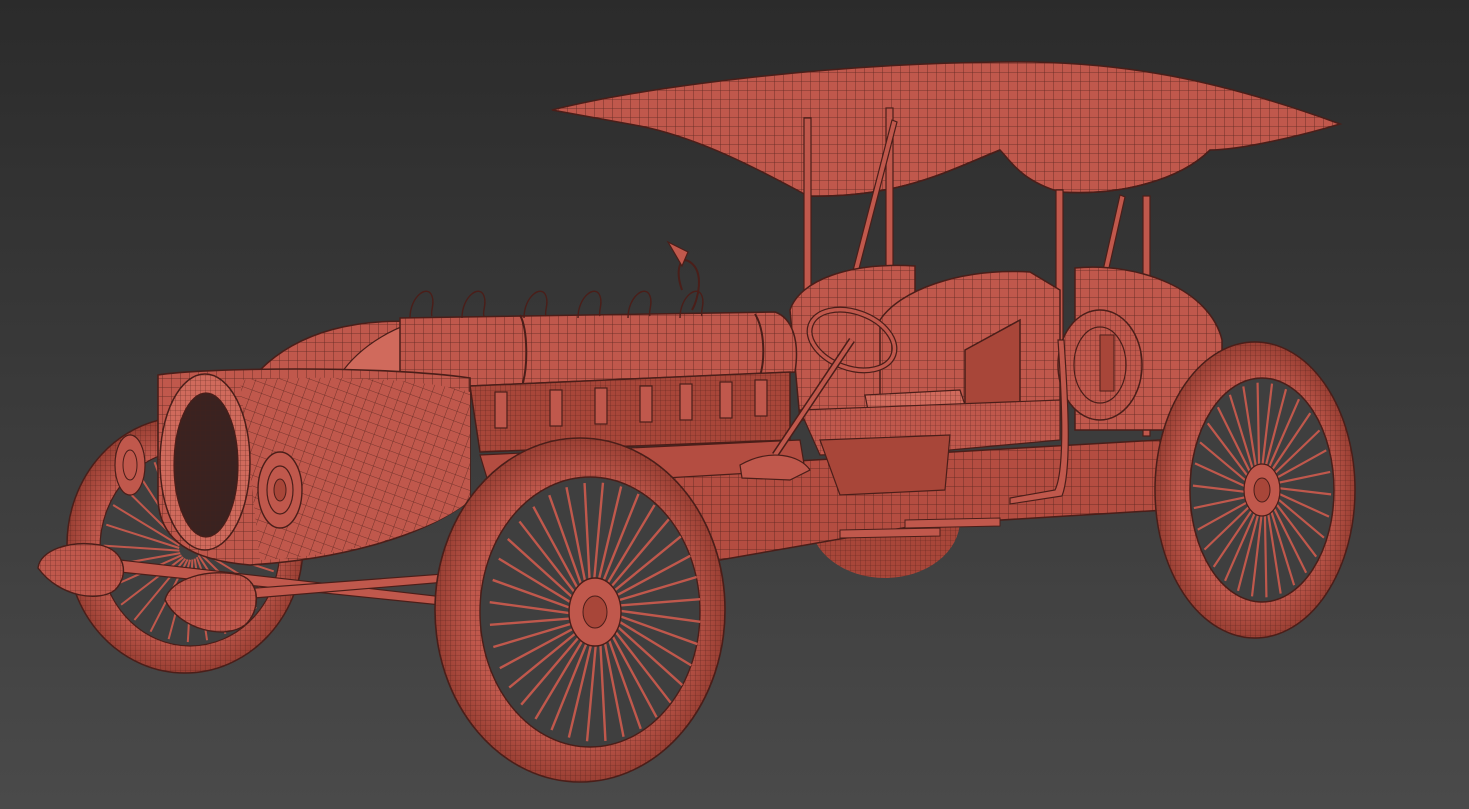 The height and width of the screenshot is (809, 1469). I want to click on spare-wheel, so click(1100, 365).